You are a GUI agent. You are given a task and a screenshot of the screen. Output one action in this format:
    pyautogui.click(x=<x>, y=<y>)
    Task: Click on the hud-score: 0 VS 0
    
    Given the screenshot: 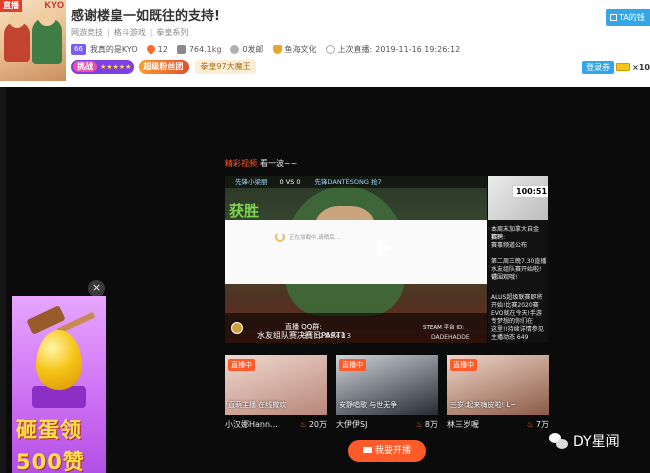 What is the action you would take?
    pyautogui.click(x=290, y=182)
    